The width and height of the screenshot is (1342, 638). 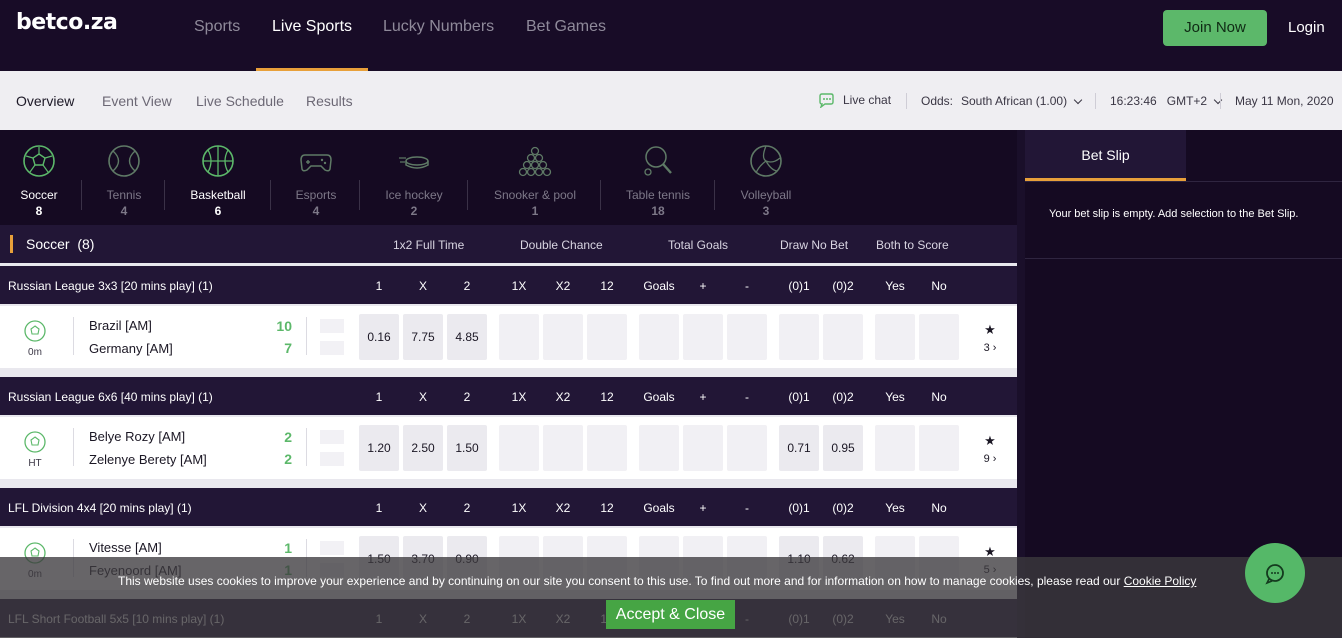 I want to click on login-button: Login, so click(x=1306, y=27).